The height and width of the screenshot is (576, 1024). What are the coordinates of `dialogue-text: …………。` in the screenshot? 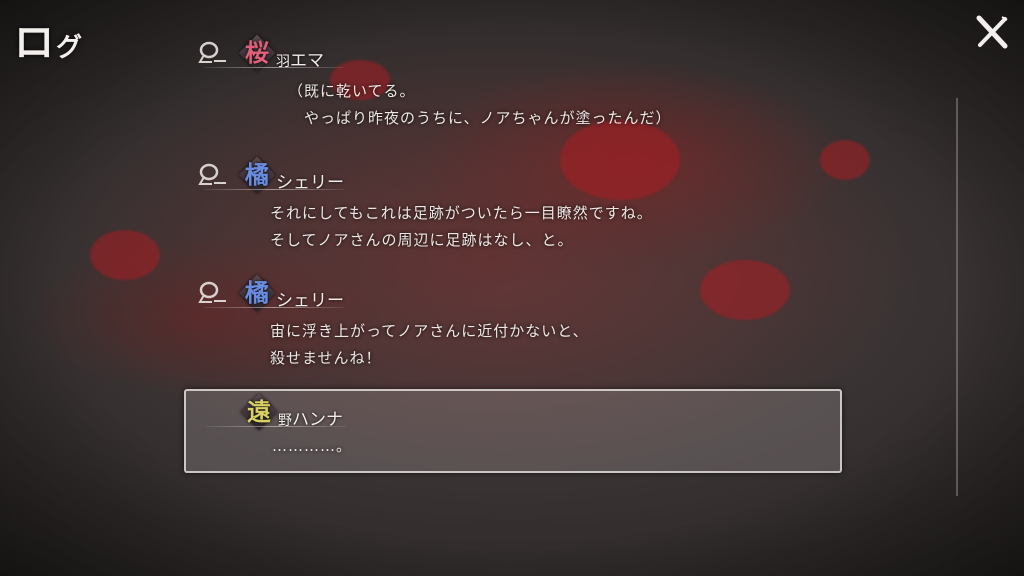 It's located at (312, 446).